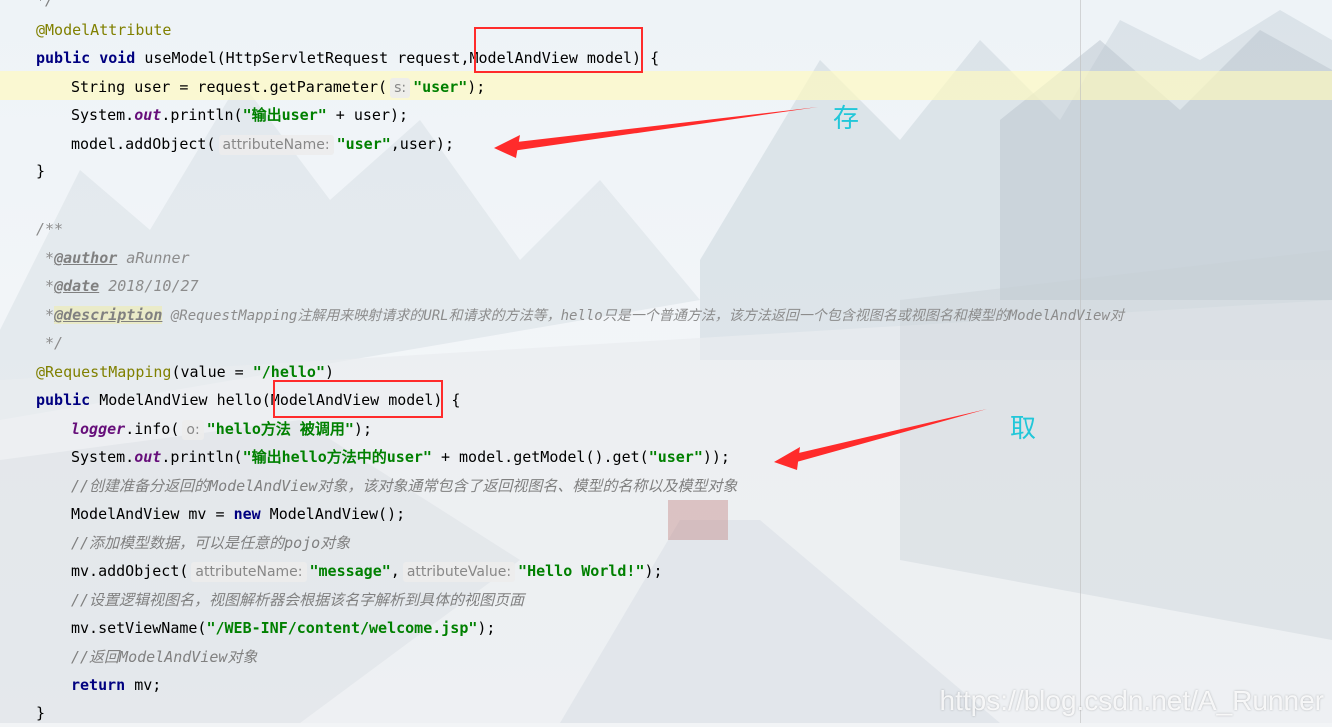  I want to click on store-arrowhead, so click(507, 146).